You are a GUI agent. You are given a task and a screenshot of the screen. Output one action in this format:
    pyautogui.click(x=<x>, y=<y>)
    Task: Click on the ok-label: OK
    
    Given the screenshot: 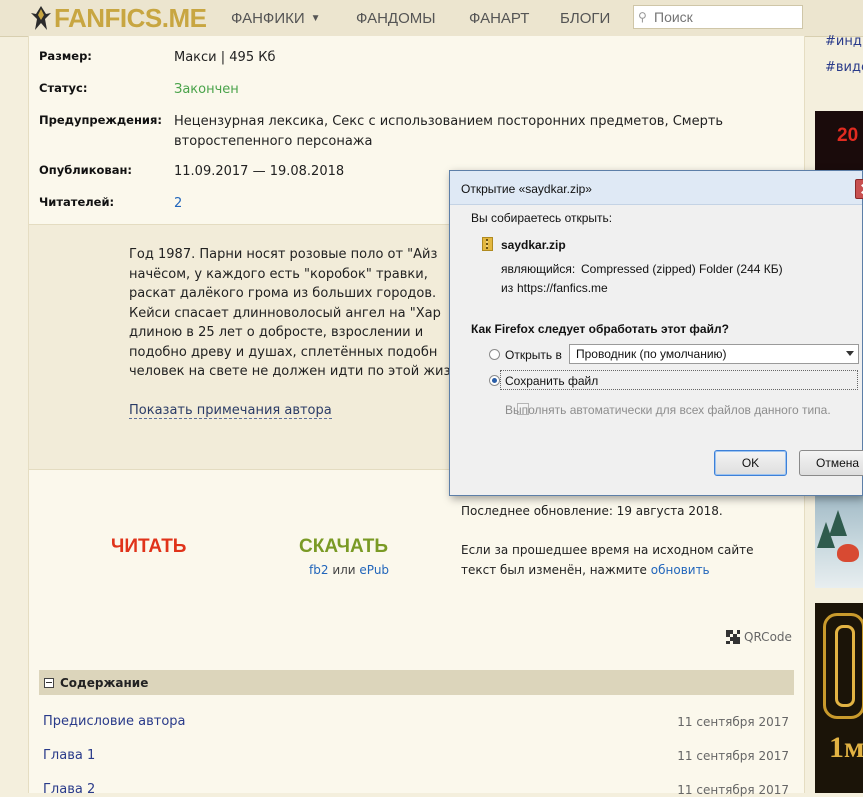 What is the action you would take?
    pyautogui.click(x=750, y=463)
    